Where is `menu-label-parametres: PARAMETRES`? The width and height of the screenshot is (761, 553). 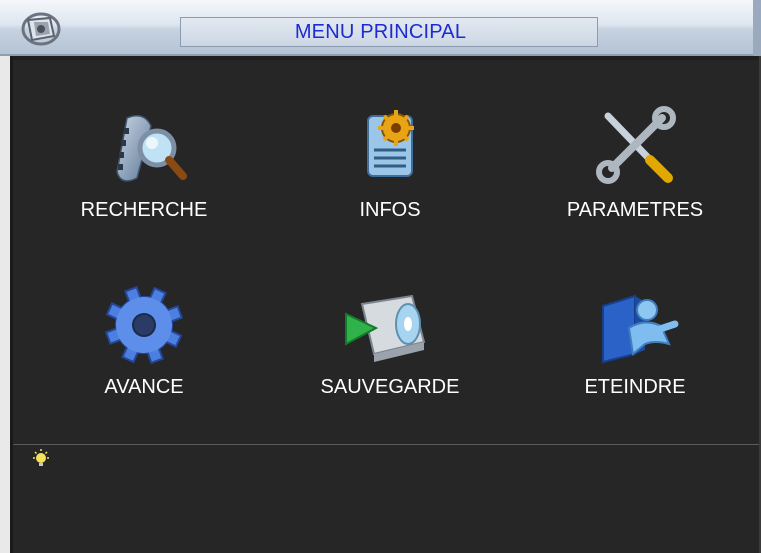 menu-label-parametres: PARAMETRES is located at coordinates (635, 210).